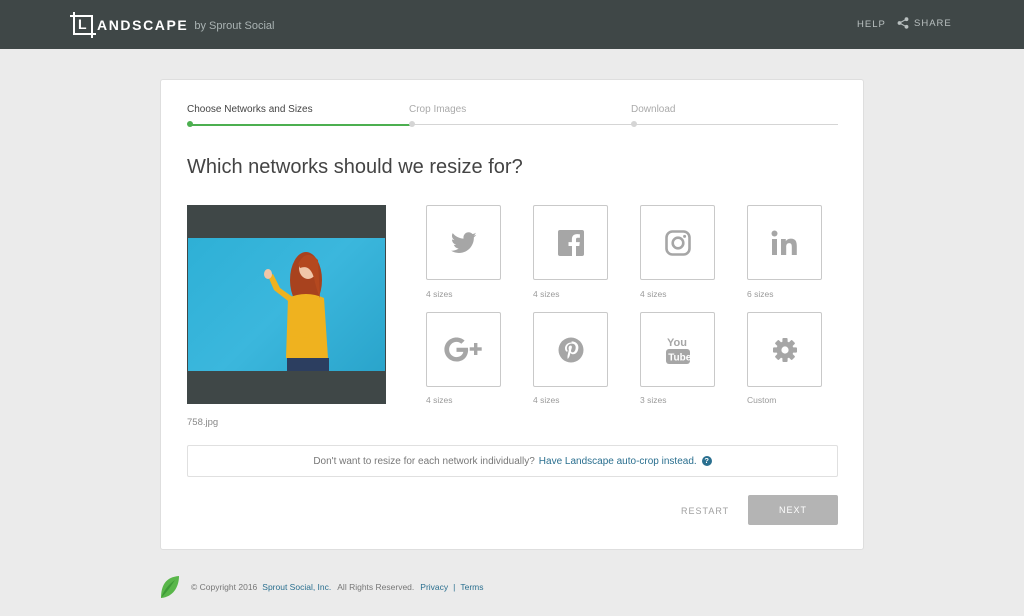  I want to click on image-filename: 758.jpg, so click(203, 422).